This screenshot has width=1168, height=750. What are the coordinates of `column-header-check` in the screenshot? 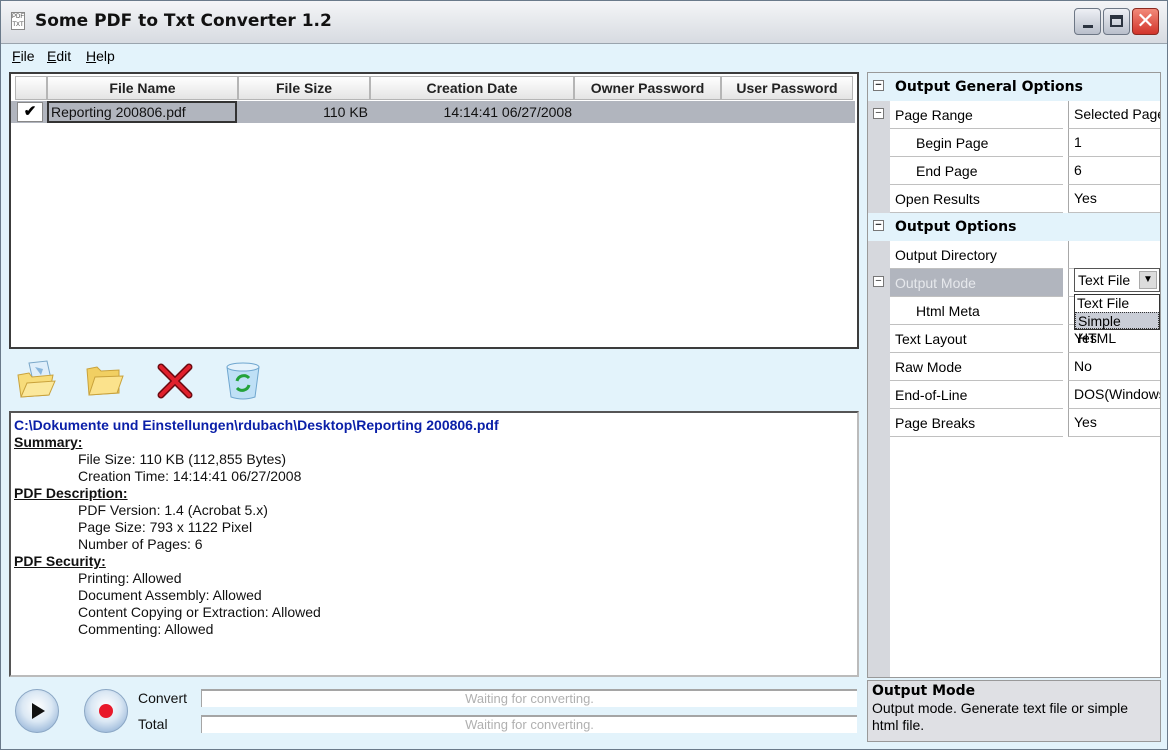 It's located at (31, 88).